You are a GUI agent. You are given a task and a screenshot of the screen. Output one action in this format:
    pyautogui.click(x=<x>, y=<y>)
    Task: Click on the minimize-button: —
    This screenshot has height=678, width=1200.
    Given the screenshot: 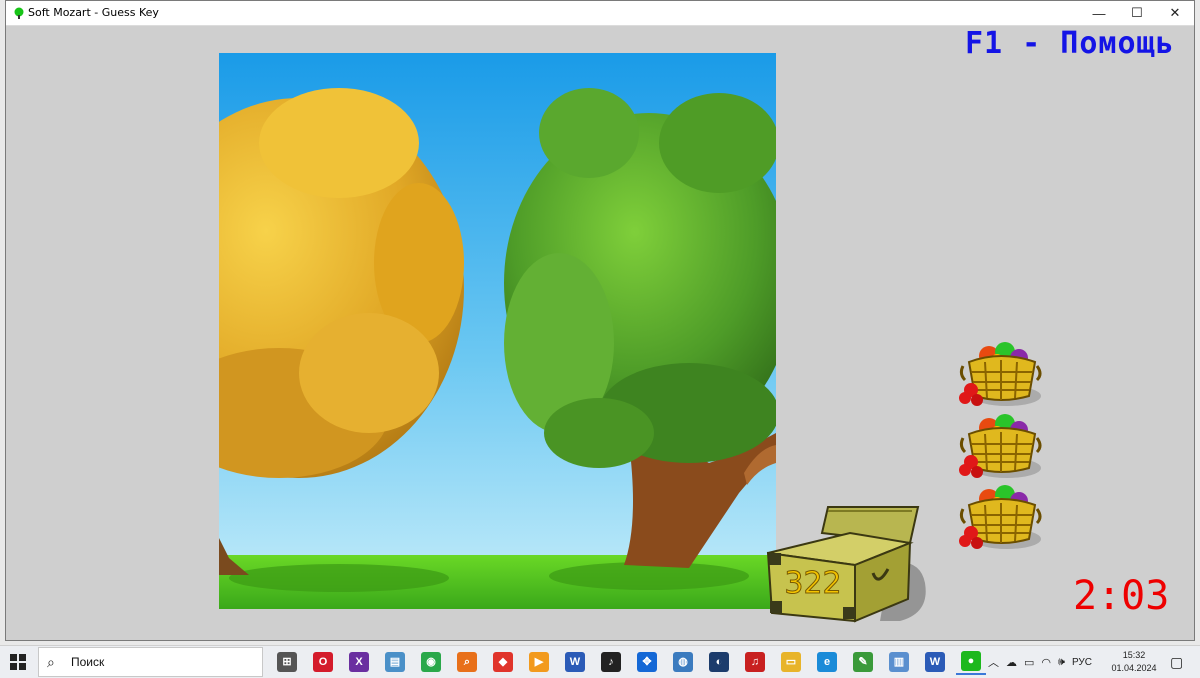 What is the action you would take?
    pyautogui.click(x=1099, y=13)
    